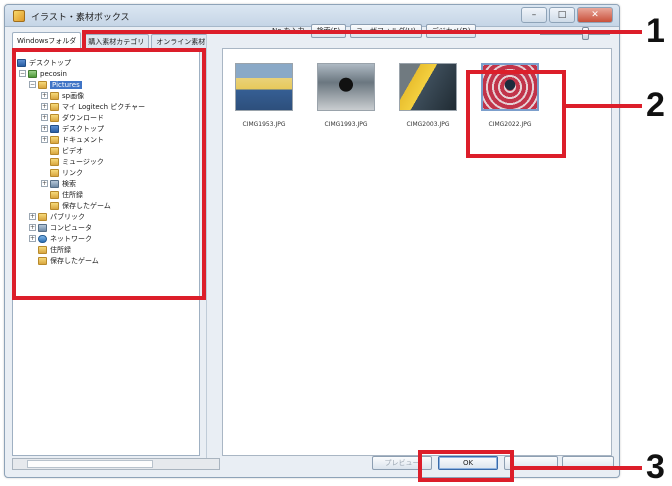  What do you see at coordinates (534, 15) in the screenshot?
I see `minimize-button: –` at bounding box center [534, 15].